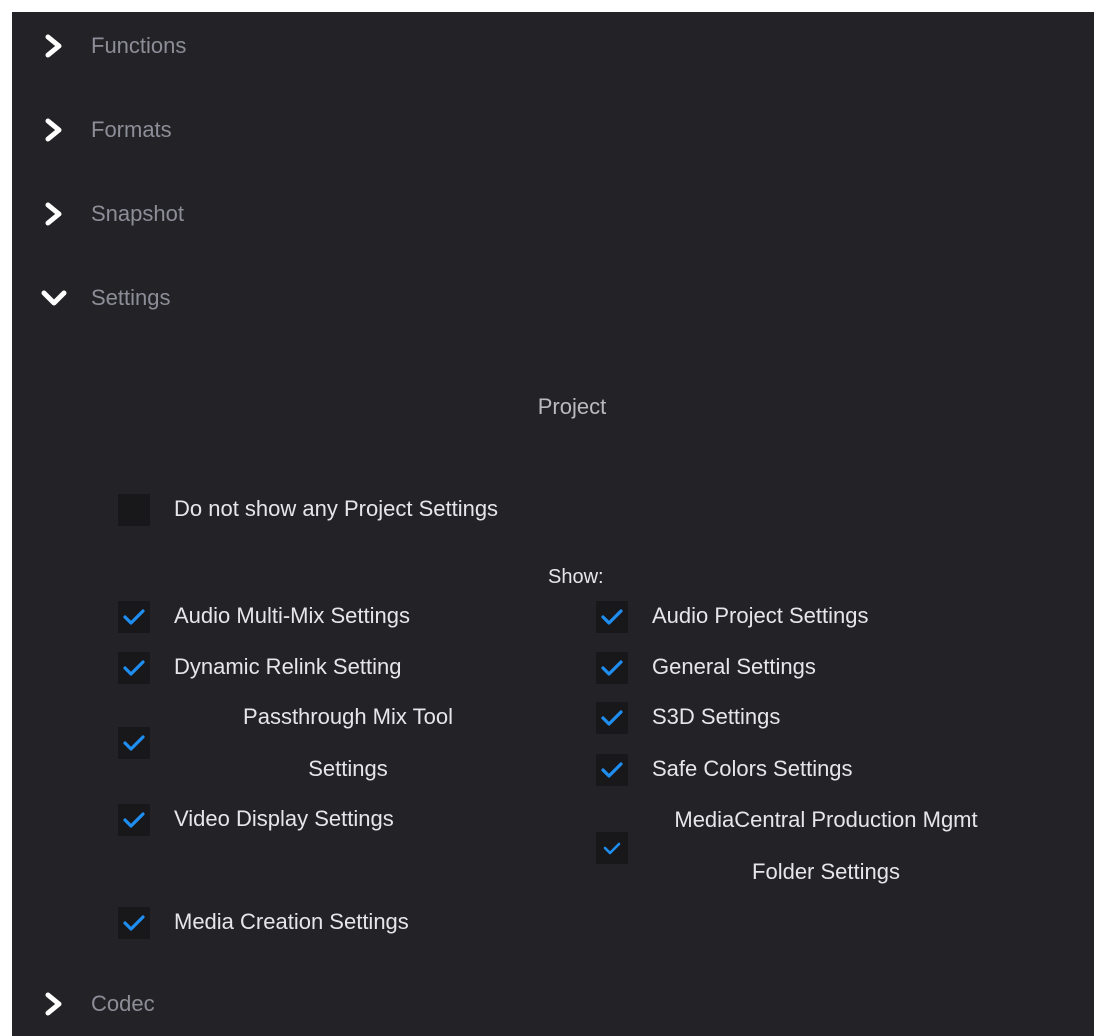 Image resolution: width=1094 pixels, height=1036 pixels. Describe the element at coordinates (292, 615) in the screenshot. I see `audio-multi-mix-settings-label: Audio Multi-Mix Settings` at that location.